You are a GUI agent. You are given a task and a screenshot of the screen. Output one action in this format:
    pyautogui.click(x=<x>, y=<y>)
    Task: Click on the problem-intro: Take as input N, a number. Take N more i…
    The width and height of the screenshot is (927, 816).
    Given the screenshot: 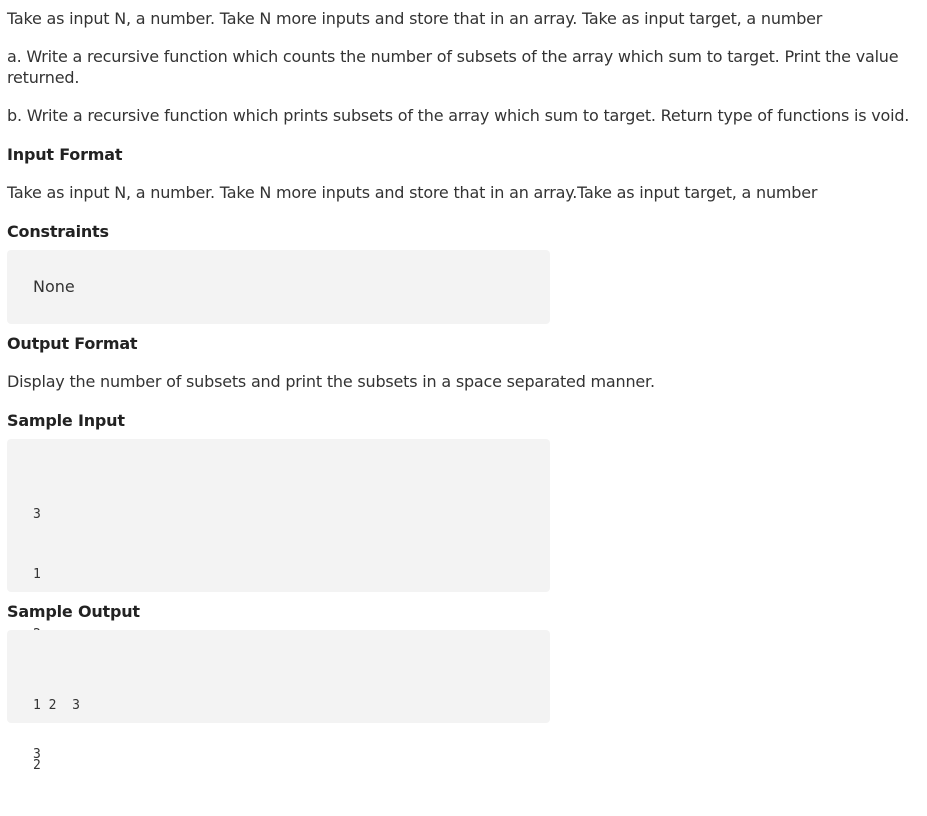 What is the action you would take?
    pyautogui.click(x=415, y=18)
    